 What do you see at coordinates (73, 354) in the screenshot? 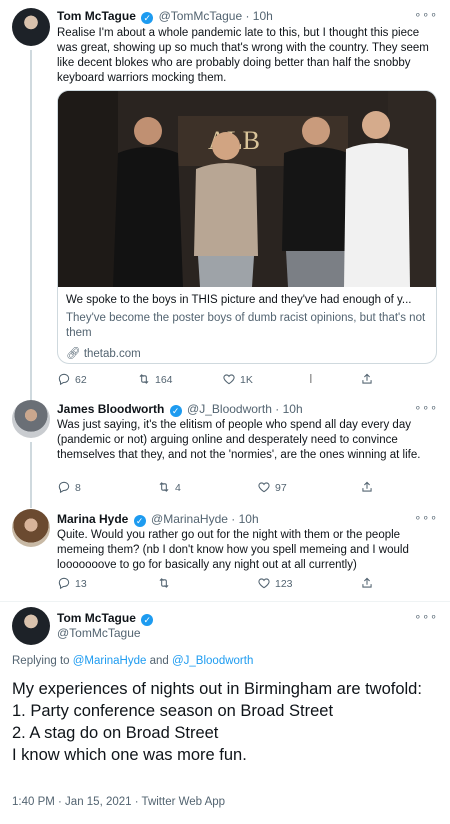
I see `link-icon: 🔗︎` at bounding box center [73, 354].